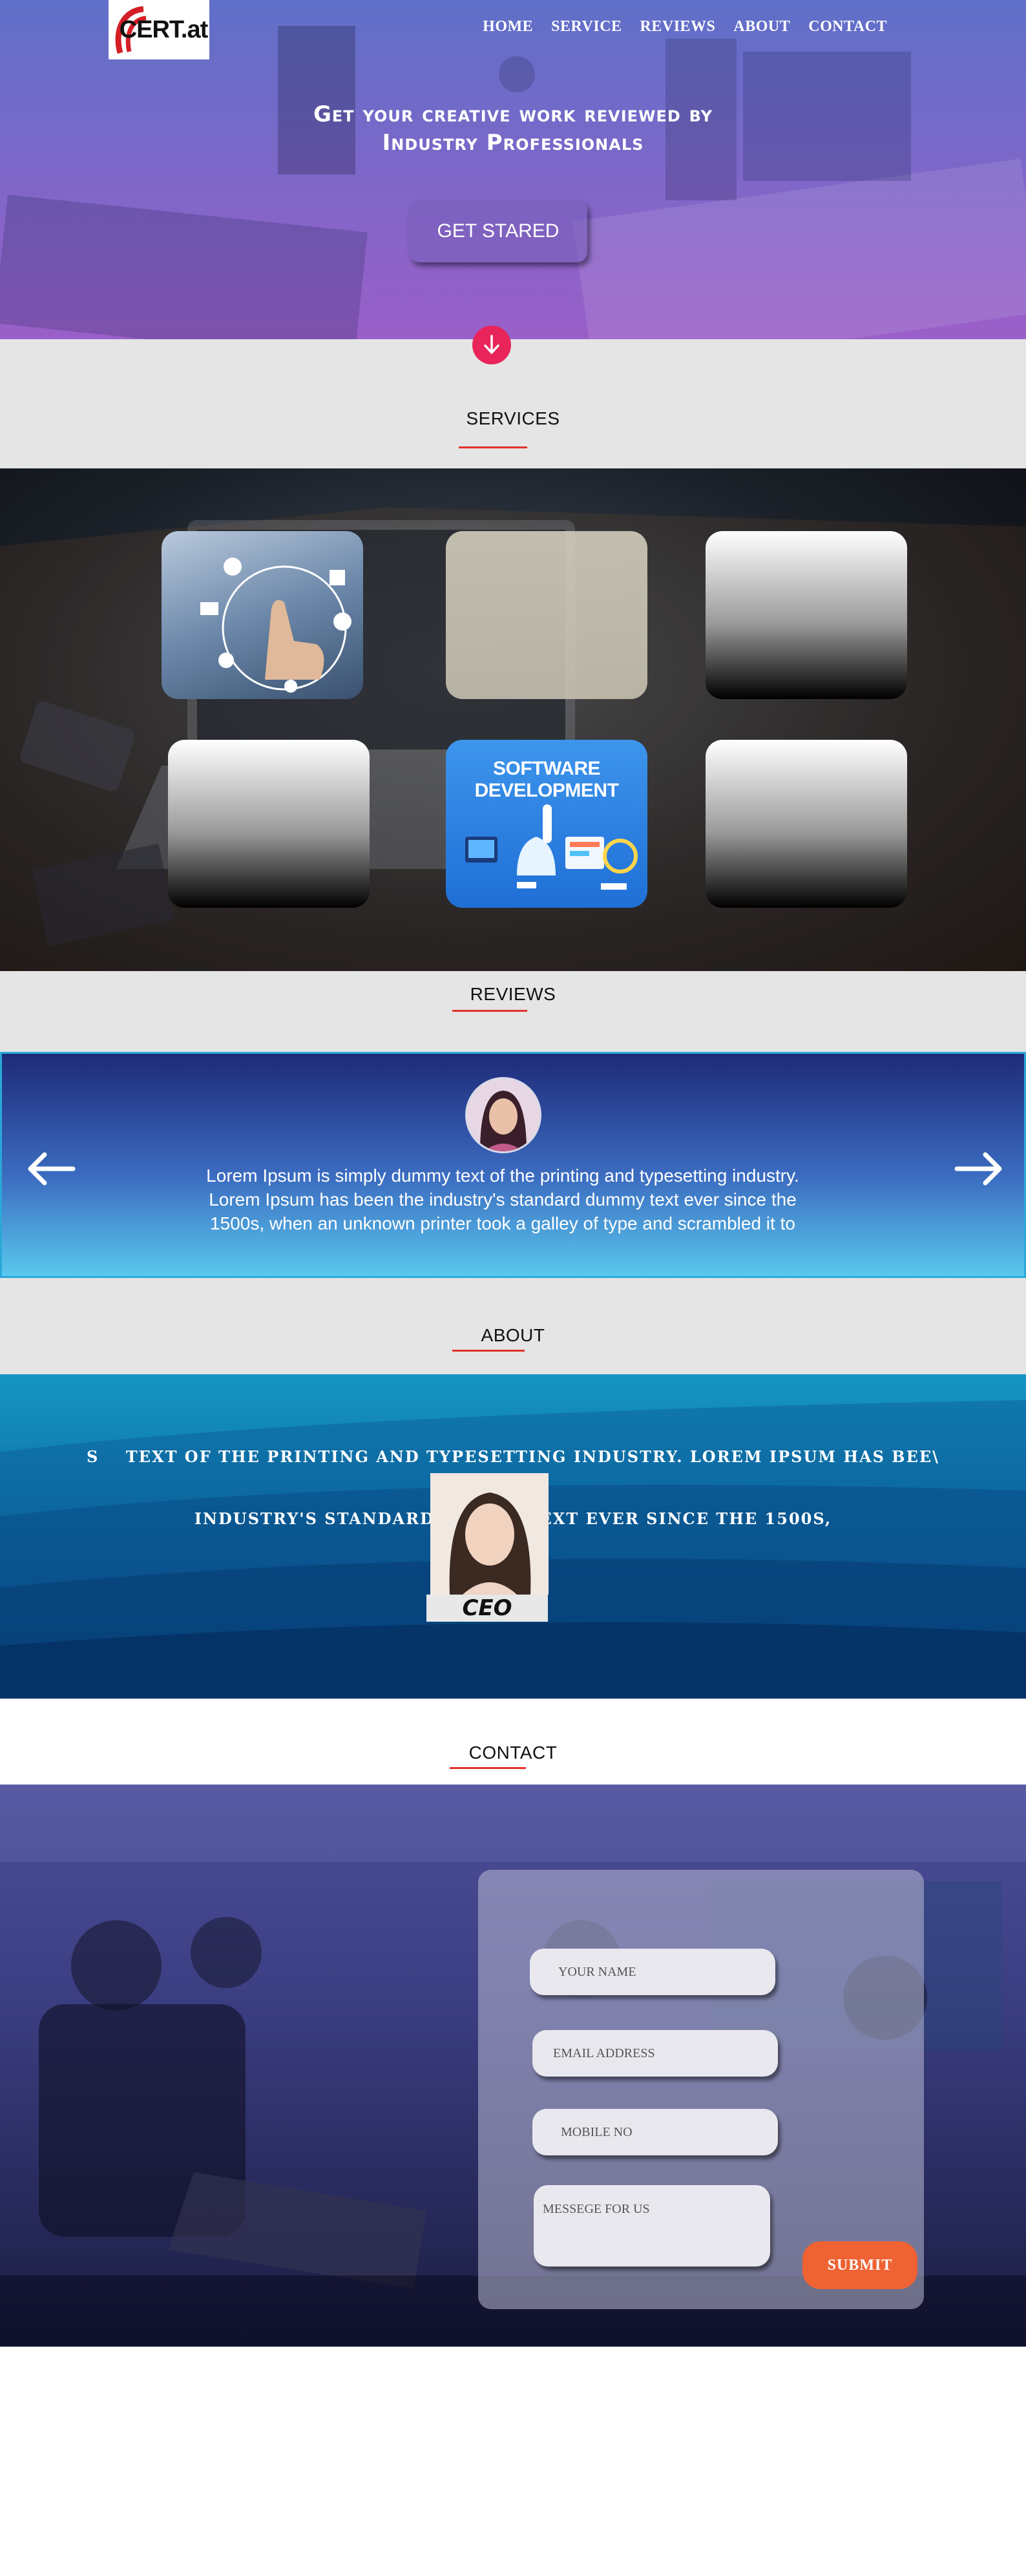 The height and width of the screenshot is (2576, 1026). I want to click on ceo-photo, so click(489, 1534).